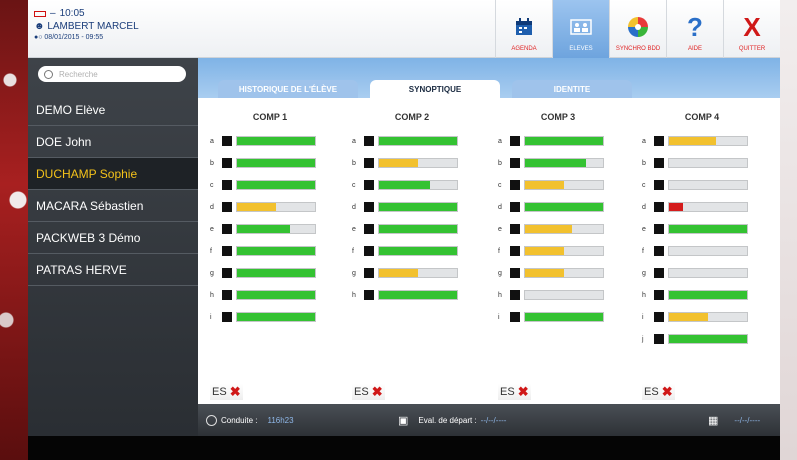 The height and width of the screenshot is (460, 797). I want to click on tab-historique: HISTORIQUE DE L'ÉLÈVE, so click(288, 89).